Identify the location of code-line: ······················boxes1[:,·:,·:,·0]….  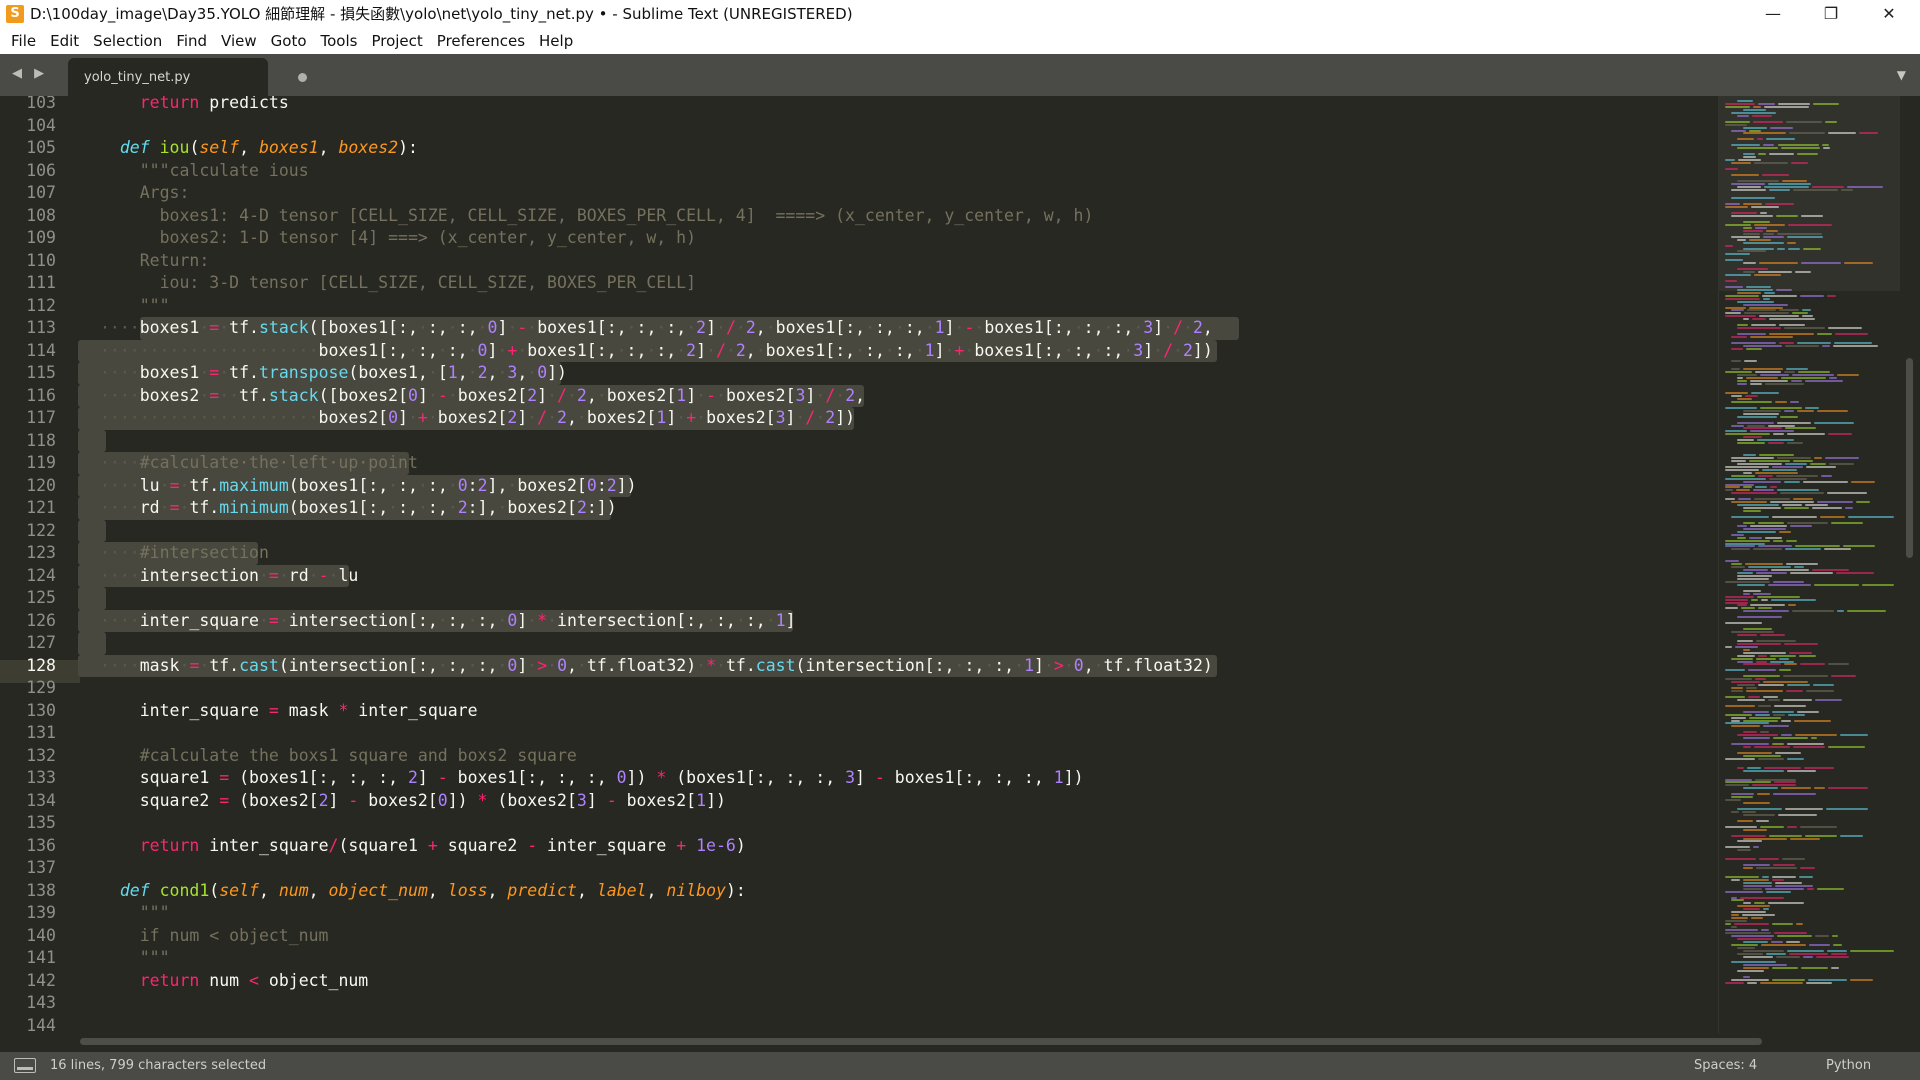
(656, 351).